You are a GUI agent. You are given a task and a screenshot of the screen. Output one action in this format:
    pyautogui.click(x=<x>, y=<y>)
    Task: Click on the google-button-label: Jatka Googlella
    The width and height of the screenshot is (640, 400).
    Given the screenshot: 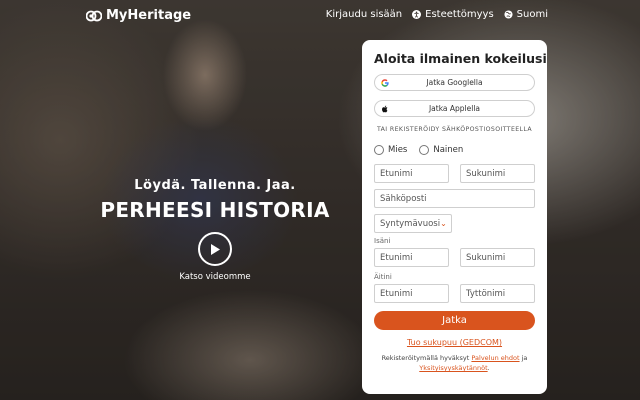 What is the action you would take?
    pyautogui.click(x=454, y=82)
    